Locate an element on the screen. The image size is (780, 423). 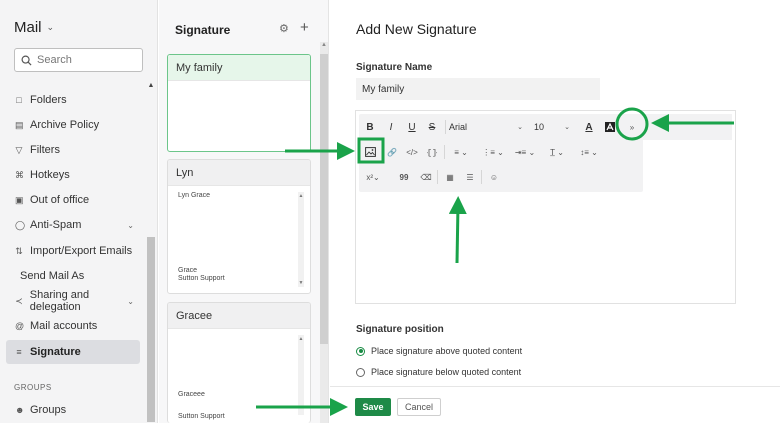
superscript-label: x² is located at coordinates (369, 177).